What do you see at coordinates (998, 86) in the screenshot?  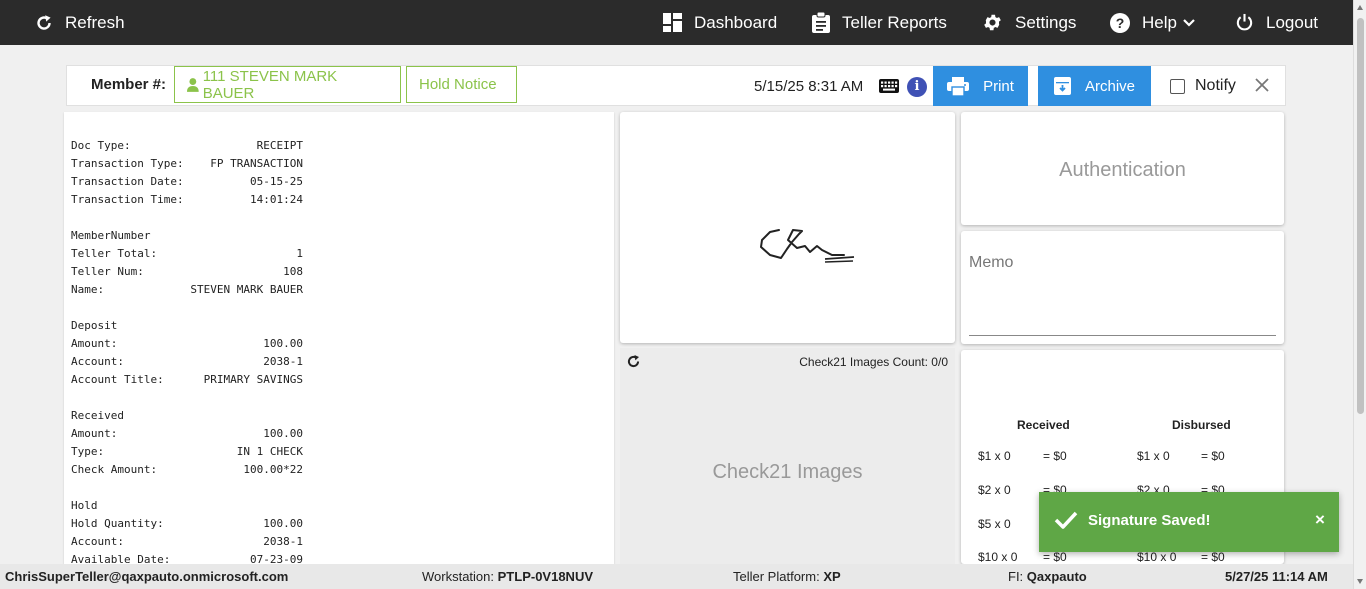 I see `print-label: Print` at bounding box center [998, 86].